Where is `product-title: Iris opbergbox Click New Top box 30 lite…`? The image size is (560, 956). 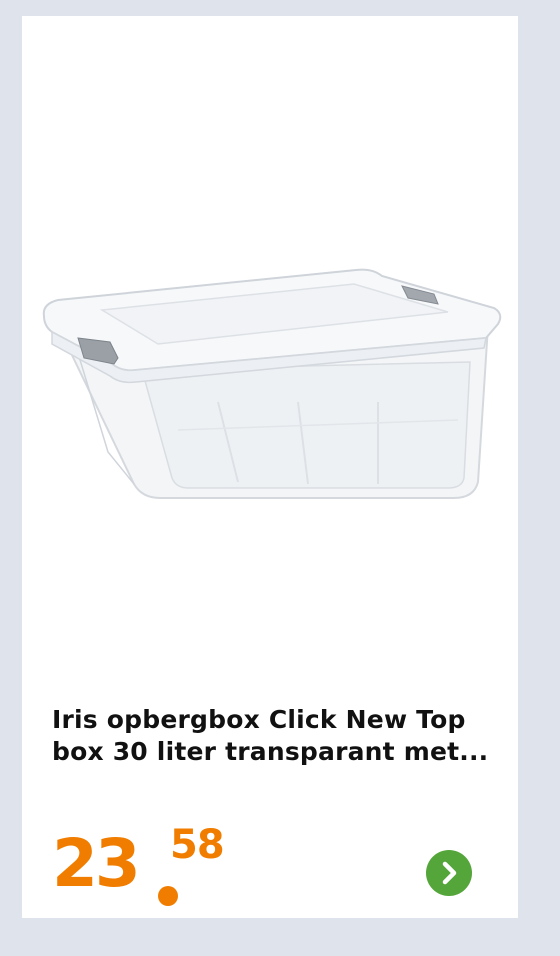
product-title: Iris opbergbox Click New Top box 30 lite… is located at coordinates (272, 736).